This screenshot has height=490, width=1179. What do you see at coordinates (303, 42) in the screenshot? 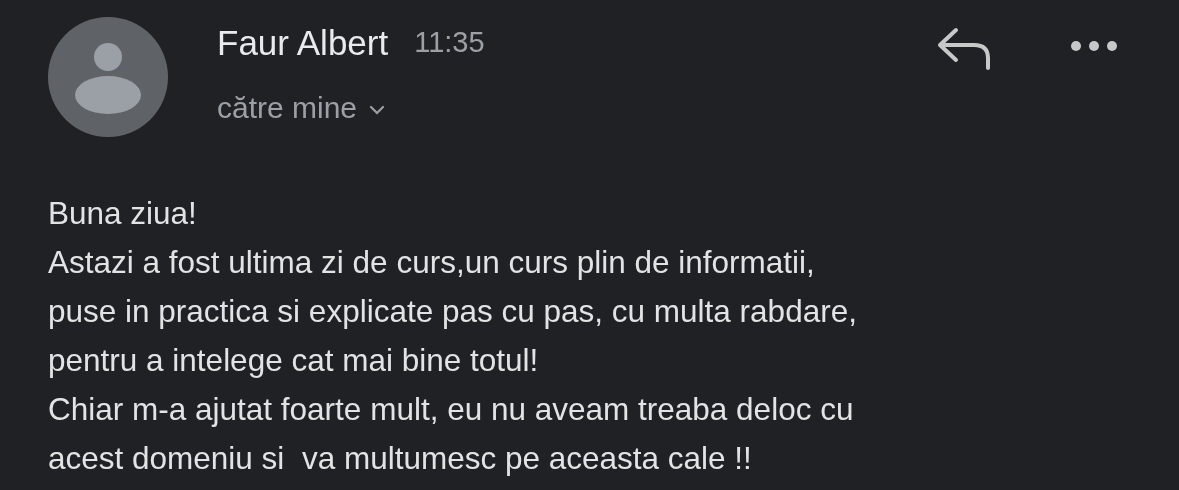
I see `sender-name: Faur Albert` at bounding box center [303, 42].